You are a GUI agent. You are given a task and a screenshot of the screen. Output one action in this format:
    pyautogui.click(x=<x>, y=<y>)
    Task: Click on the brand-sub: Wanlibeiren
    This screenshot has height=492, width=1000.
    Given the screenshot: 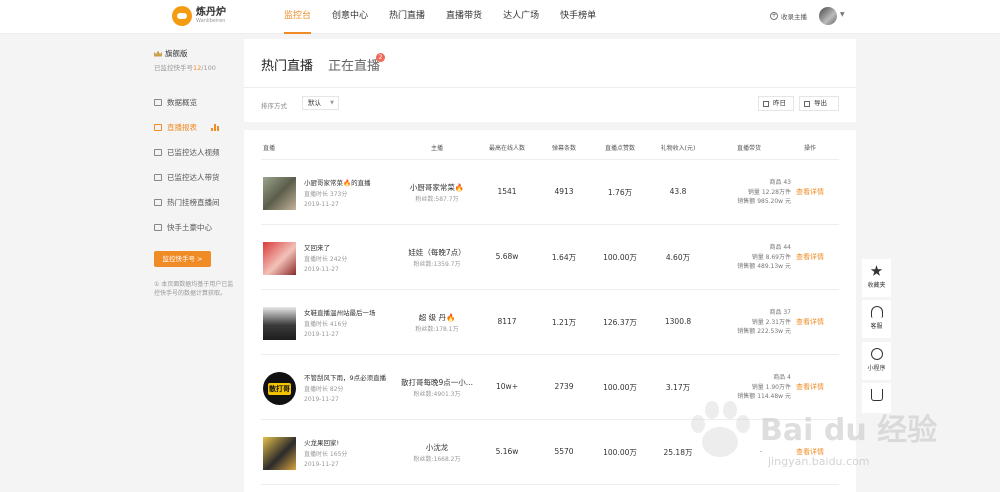 What is the action you would take?
    pyautogui.click(x=211, y=21)
    